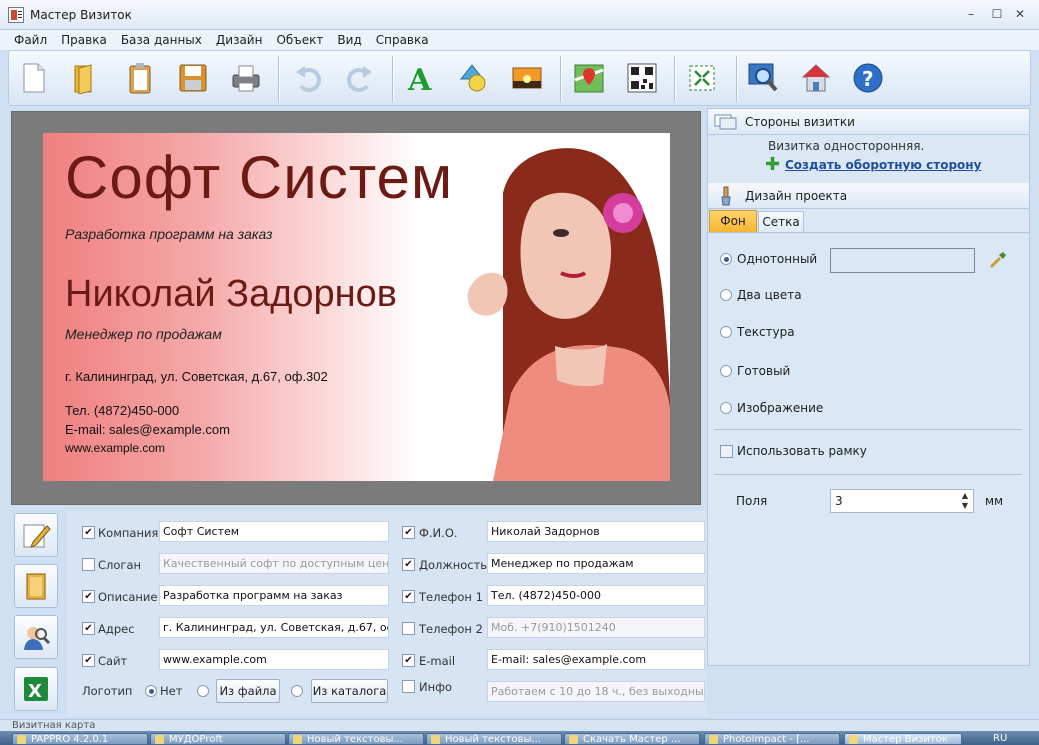 The image size is (1039, 745). Describe the element at coordinates (474, 78) in the screenshot. I see `shapes-icon` at that location.